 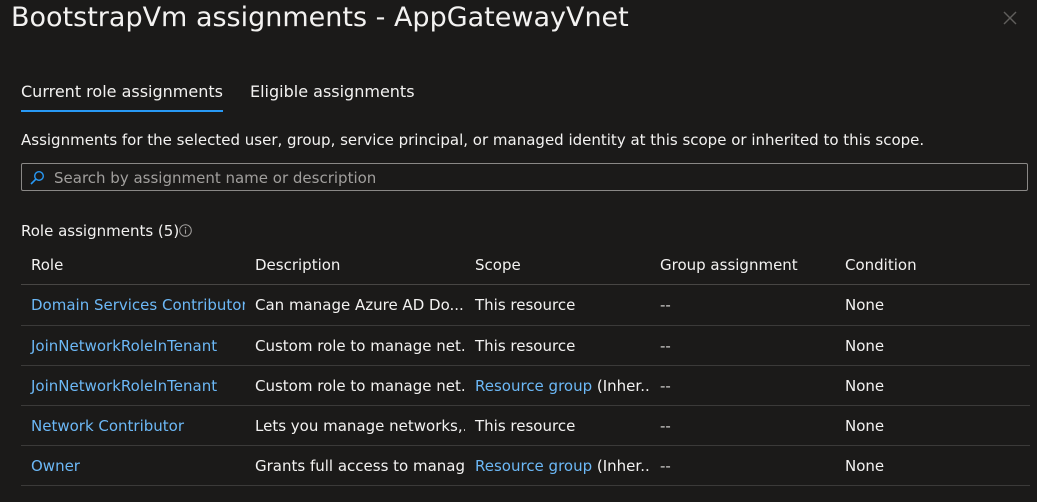 I want to click on column-header-group-assignment: Group assignment, so click(x=742, y=265).